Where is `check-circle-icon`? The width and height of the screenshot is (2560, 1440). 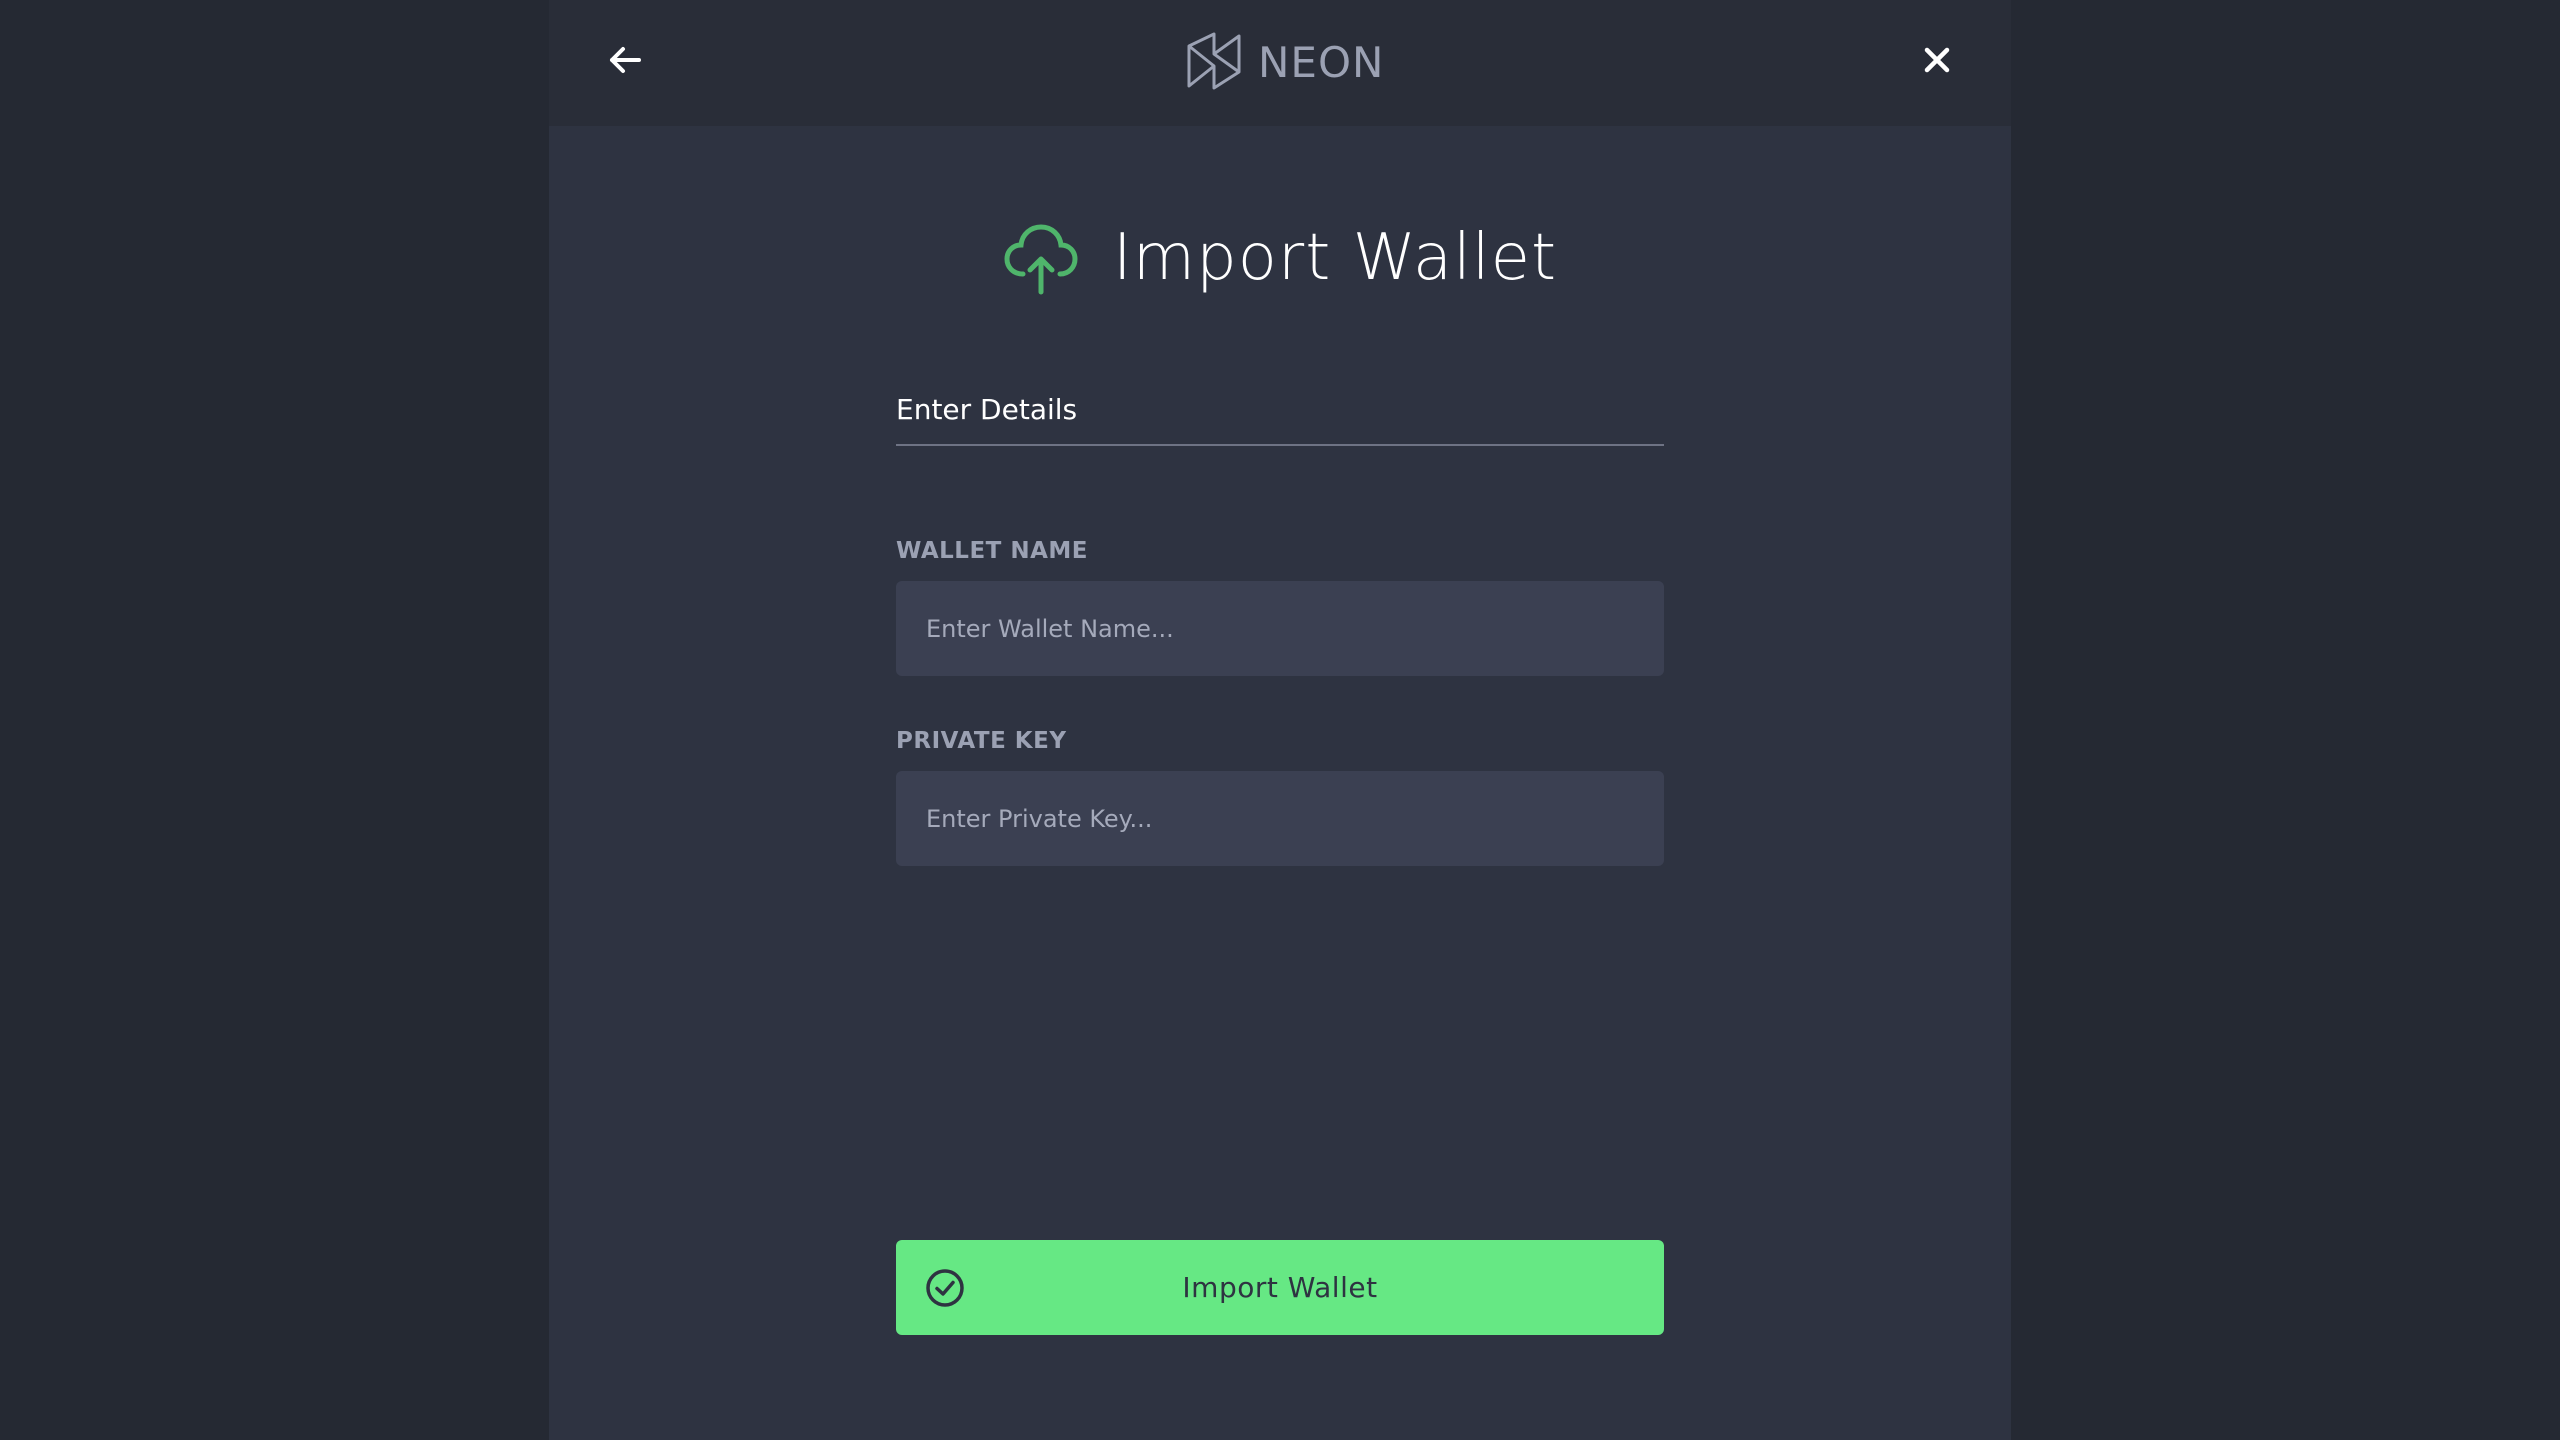
check-circle-icon is located at coordinates (945, 1288).